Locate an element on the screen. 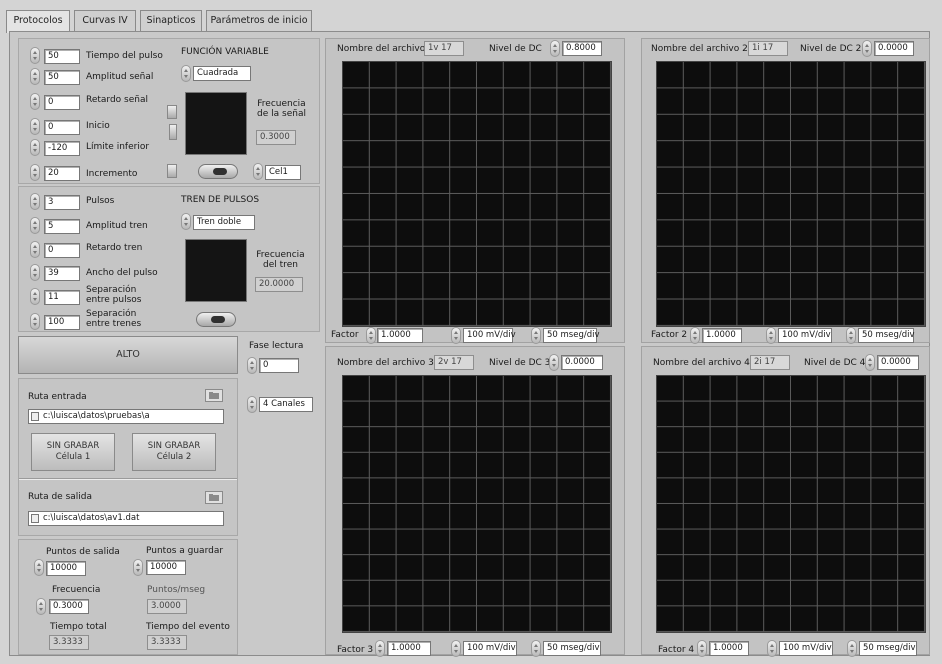 This screenshot has height=664, width=942. puntos-guardar-field: 10000 is located at coordinates (166, 567).